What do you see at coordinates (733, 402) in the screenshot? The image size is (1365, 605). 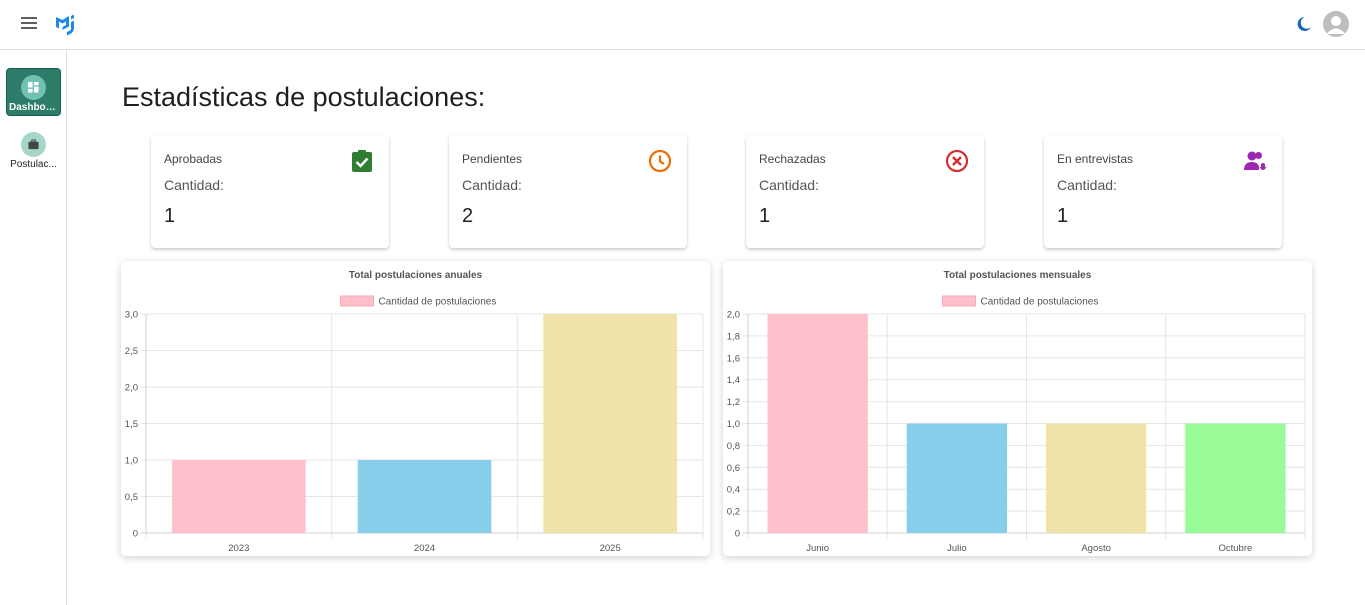 I see `y-tick-label: 1,2` at bounding box center [733, 402].